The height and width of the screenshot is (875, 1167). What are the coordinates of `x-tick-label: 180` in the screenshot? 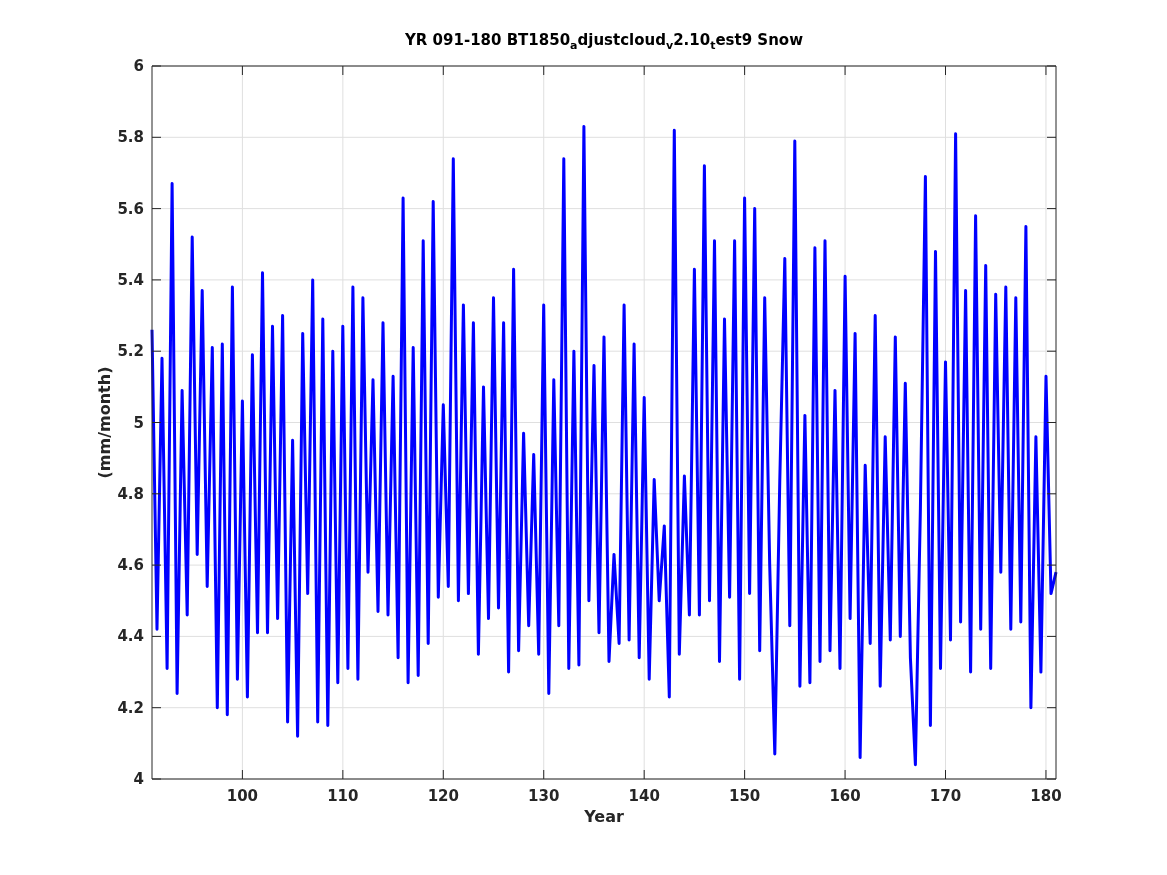 It's located at (1046, 796).